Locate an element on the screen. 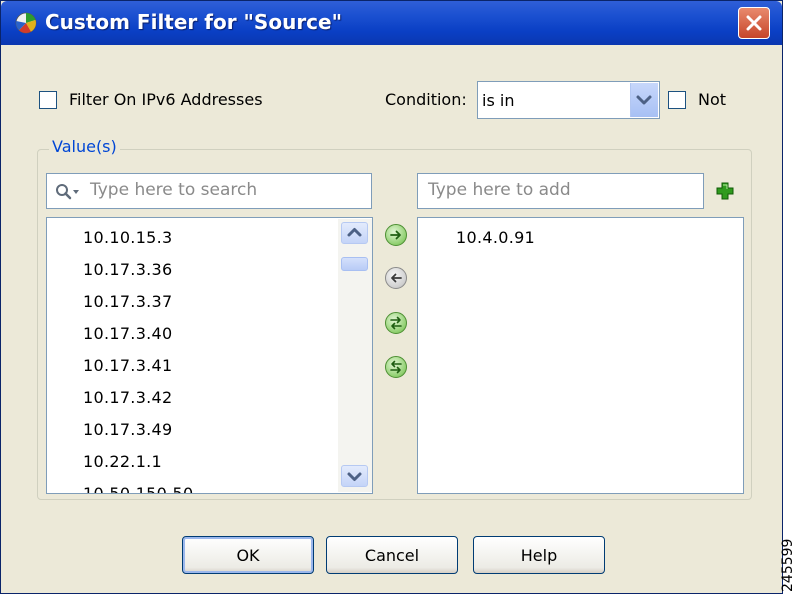  scroll-up-button is located at coordinates (354, 233).